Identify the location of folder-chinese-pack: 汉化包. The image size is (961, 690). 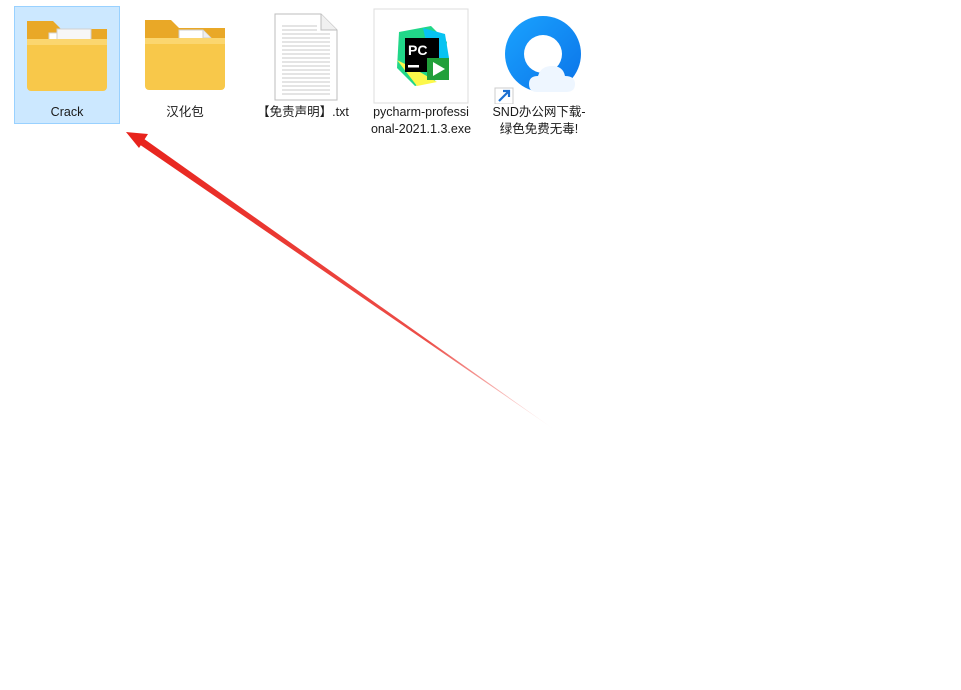
(185, 81).